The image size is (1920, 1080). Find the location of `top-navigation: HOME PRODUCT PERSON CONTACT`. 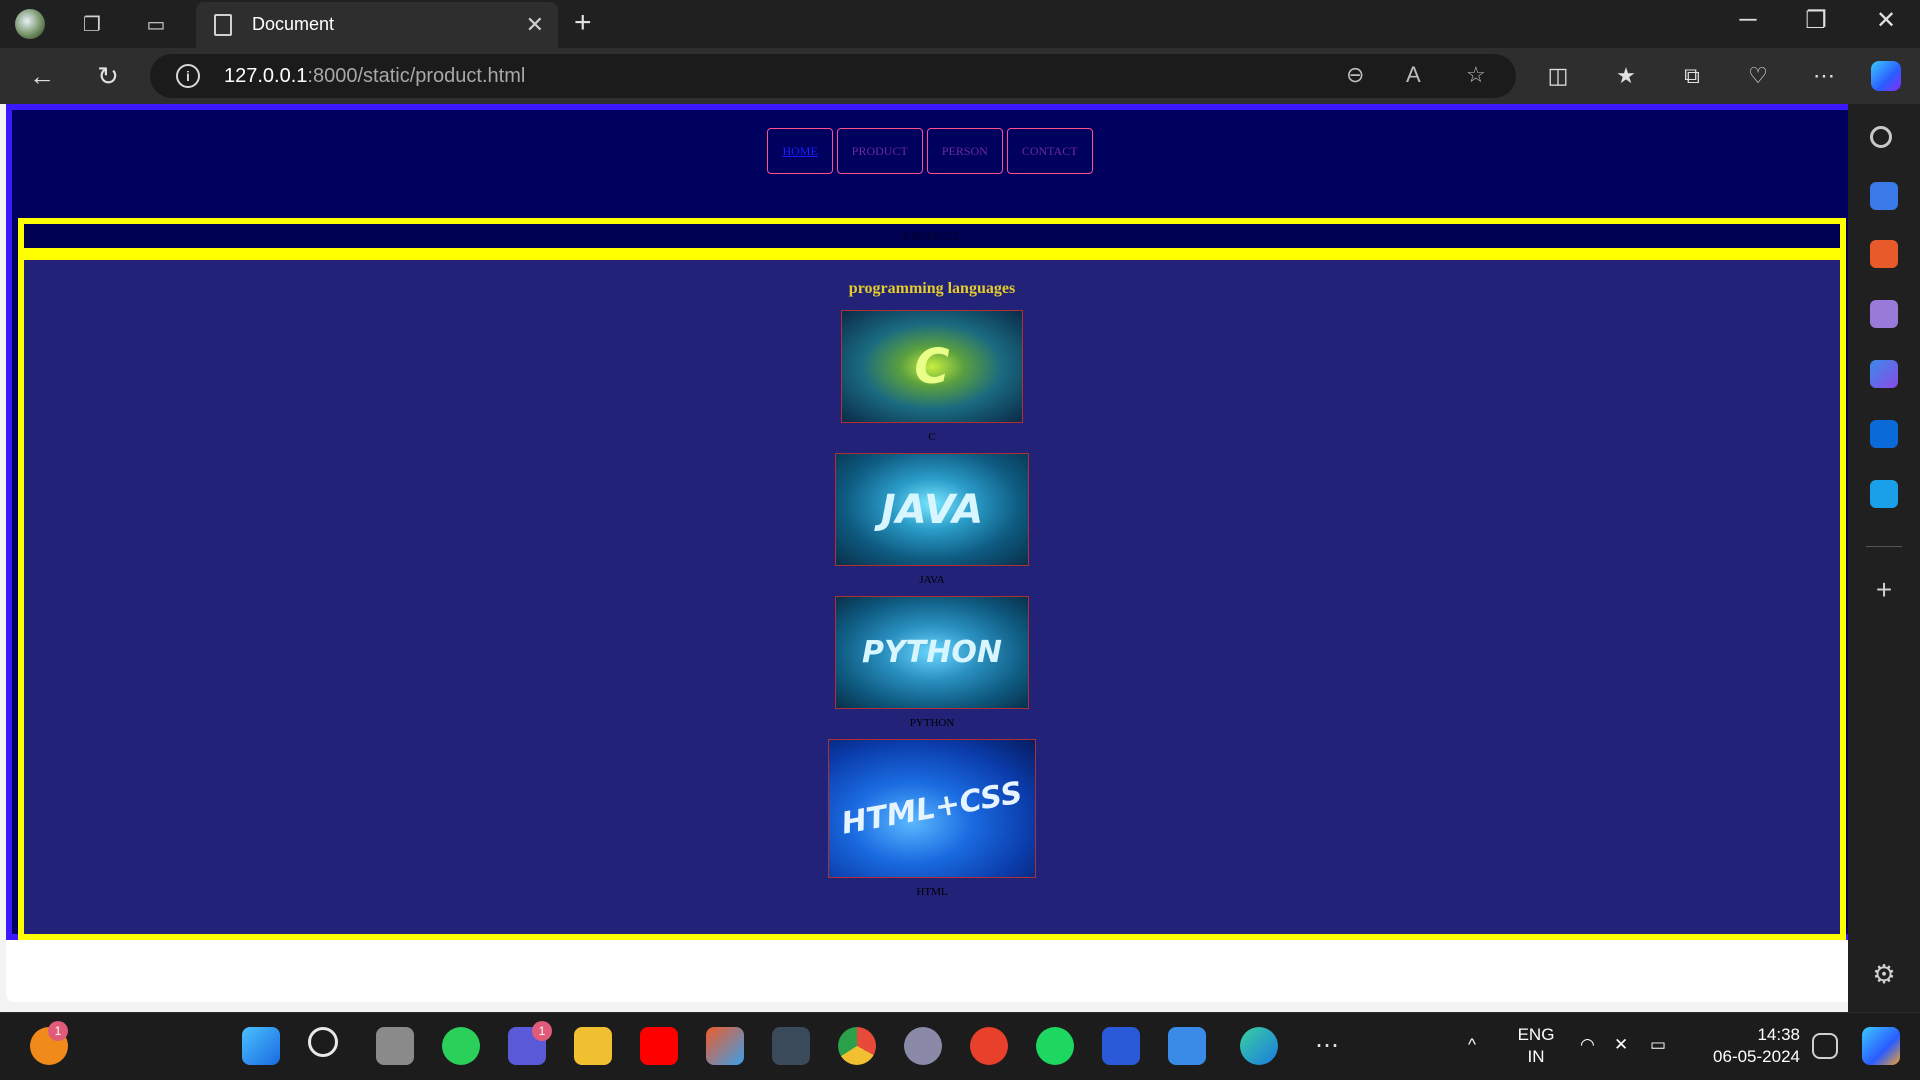

top-navigation: HOME PRODUCT PERSON CONTACT is located at coordinates (930, 151).